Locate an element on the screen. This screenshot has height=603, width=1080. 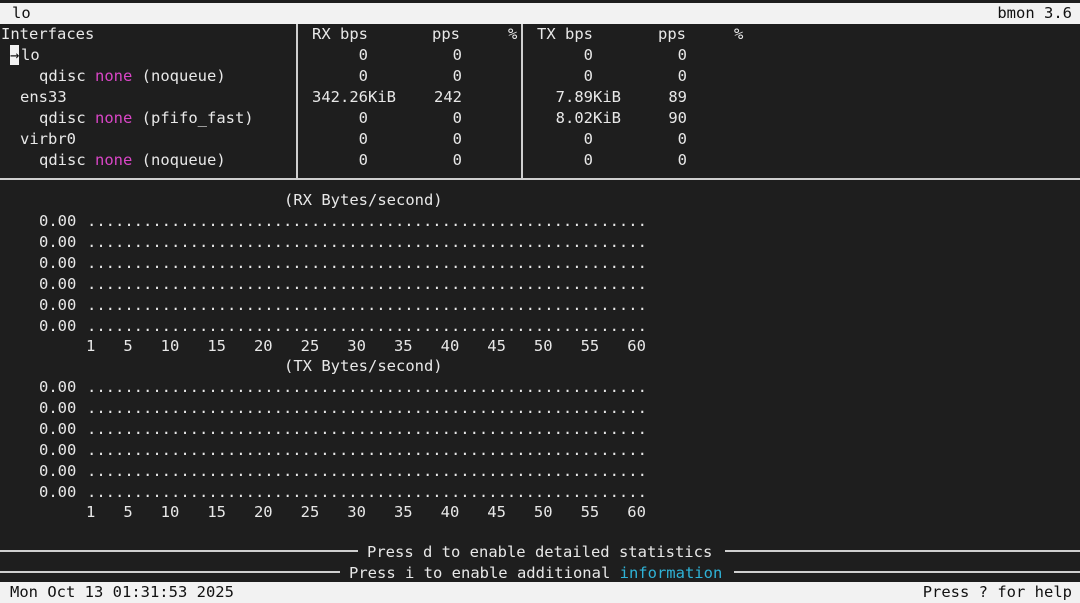
interface-name: virbr0 is located at coordinates (48, 139).